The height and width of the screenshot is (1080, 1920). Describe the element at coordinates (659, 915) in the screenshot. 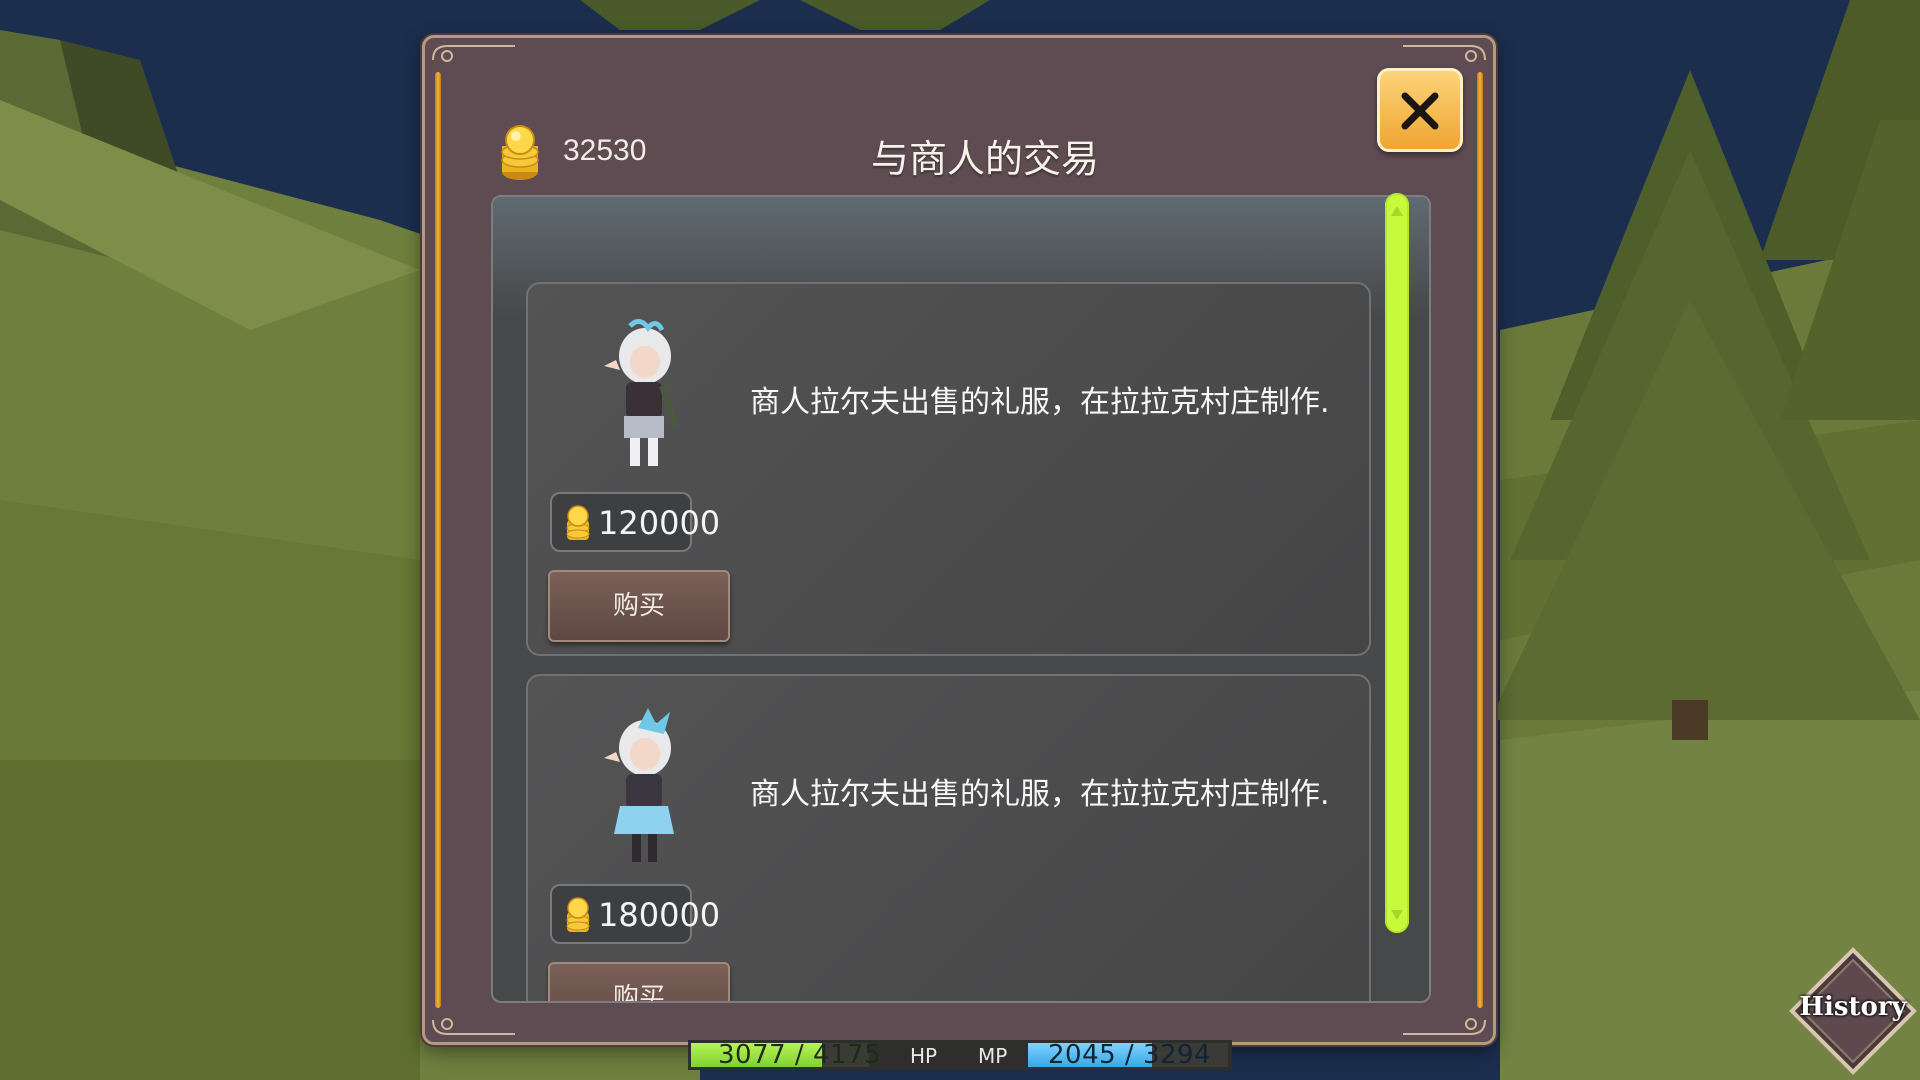

I see `item-price: 180000` at that location.